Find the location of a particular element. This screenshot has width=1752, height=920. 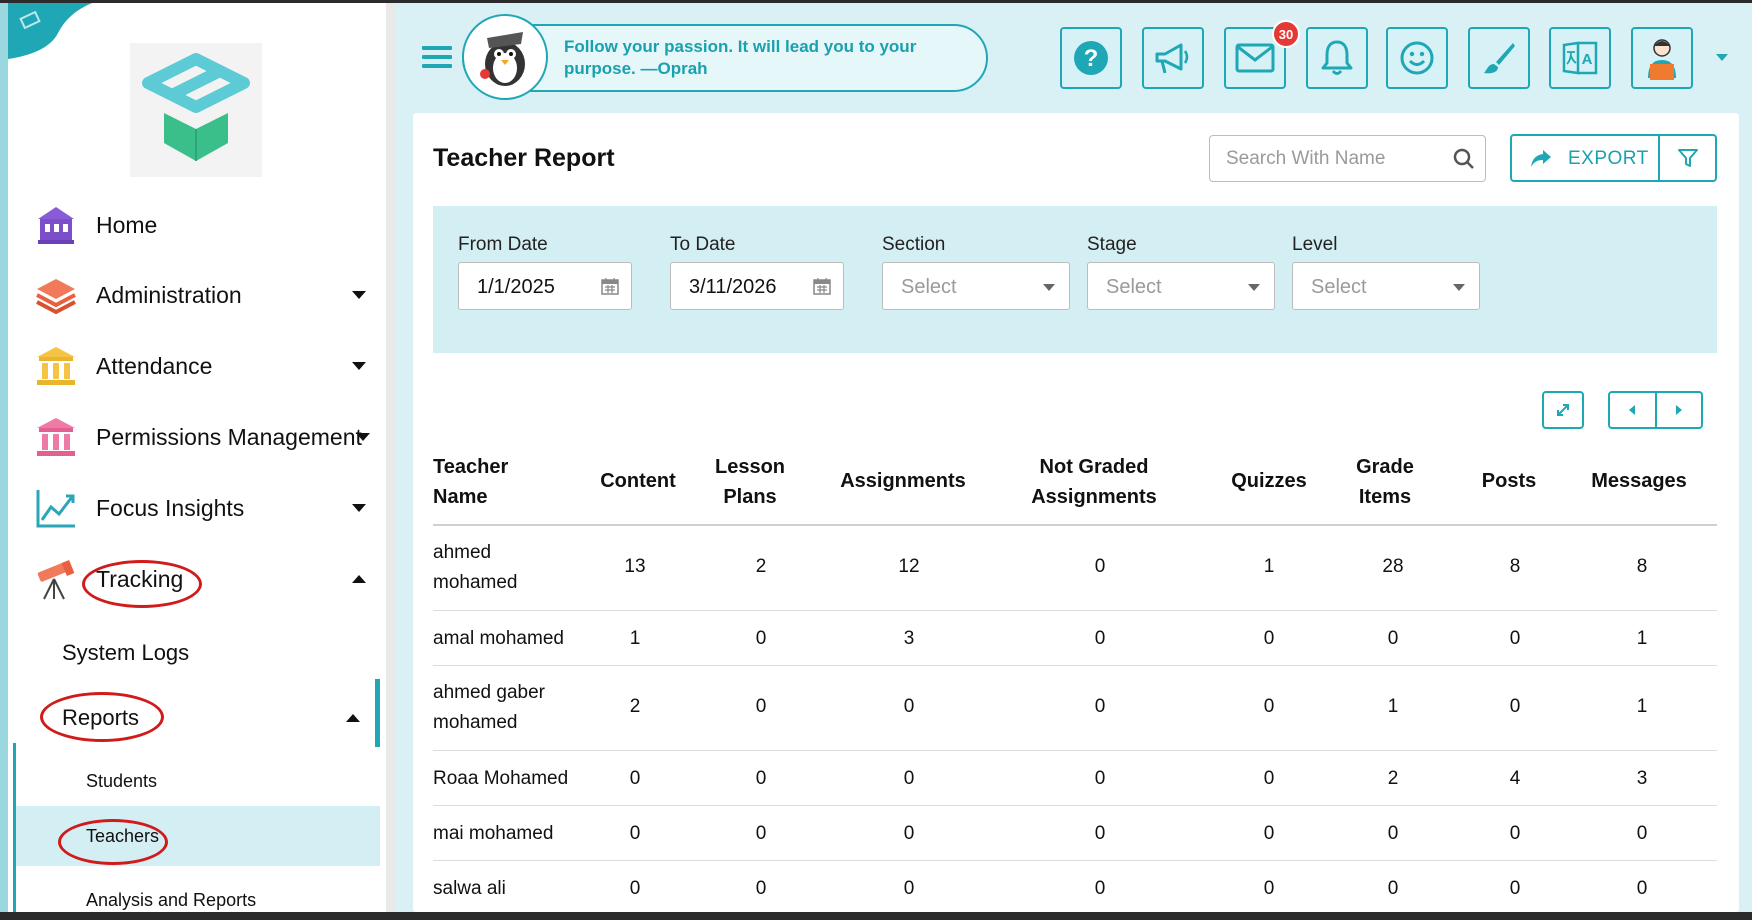

mood-button is located at coordinates (1417, 58).